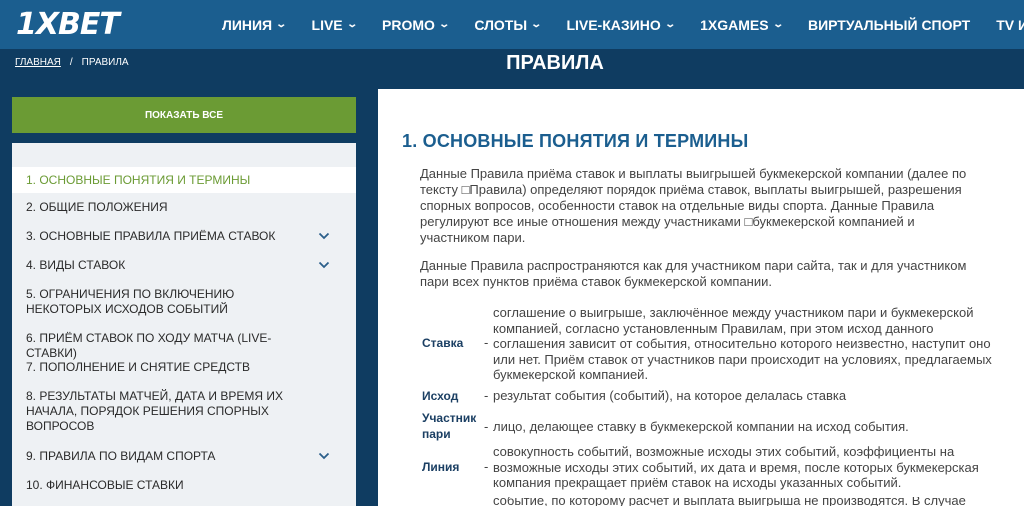  I want to click on definition-term: Участник пари, so click(449, 426).